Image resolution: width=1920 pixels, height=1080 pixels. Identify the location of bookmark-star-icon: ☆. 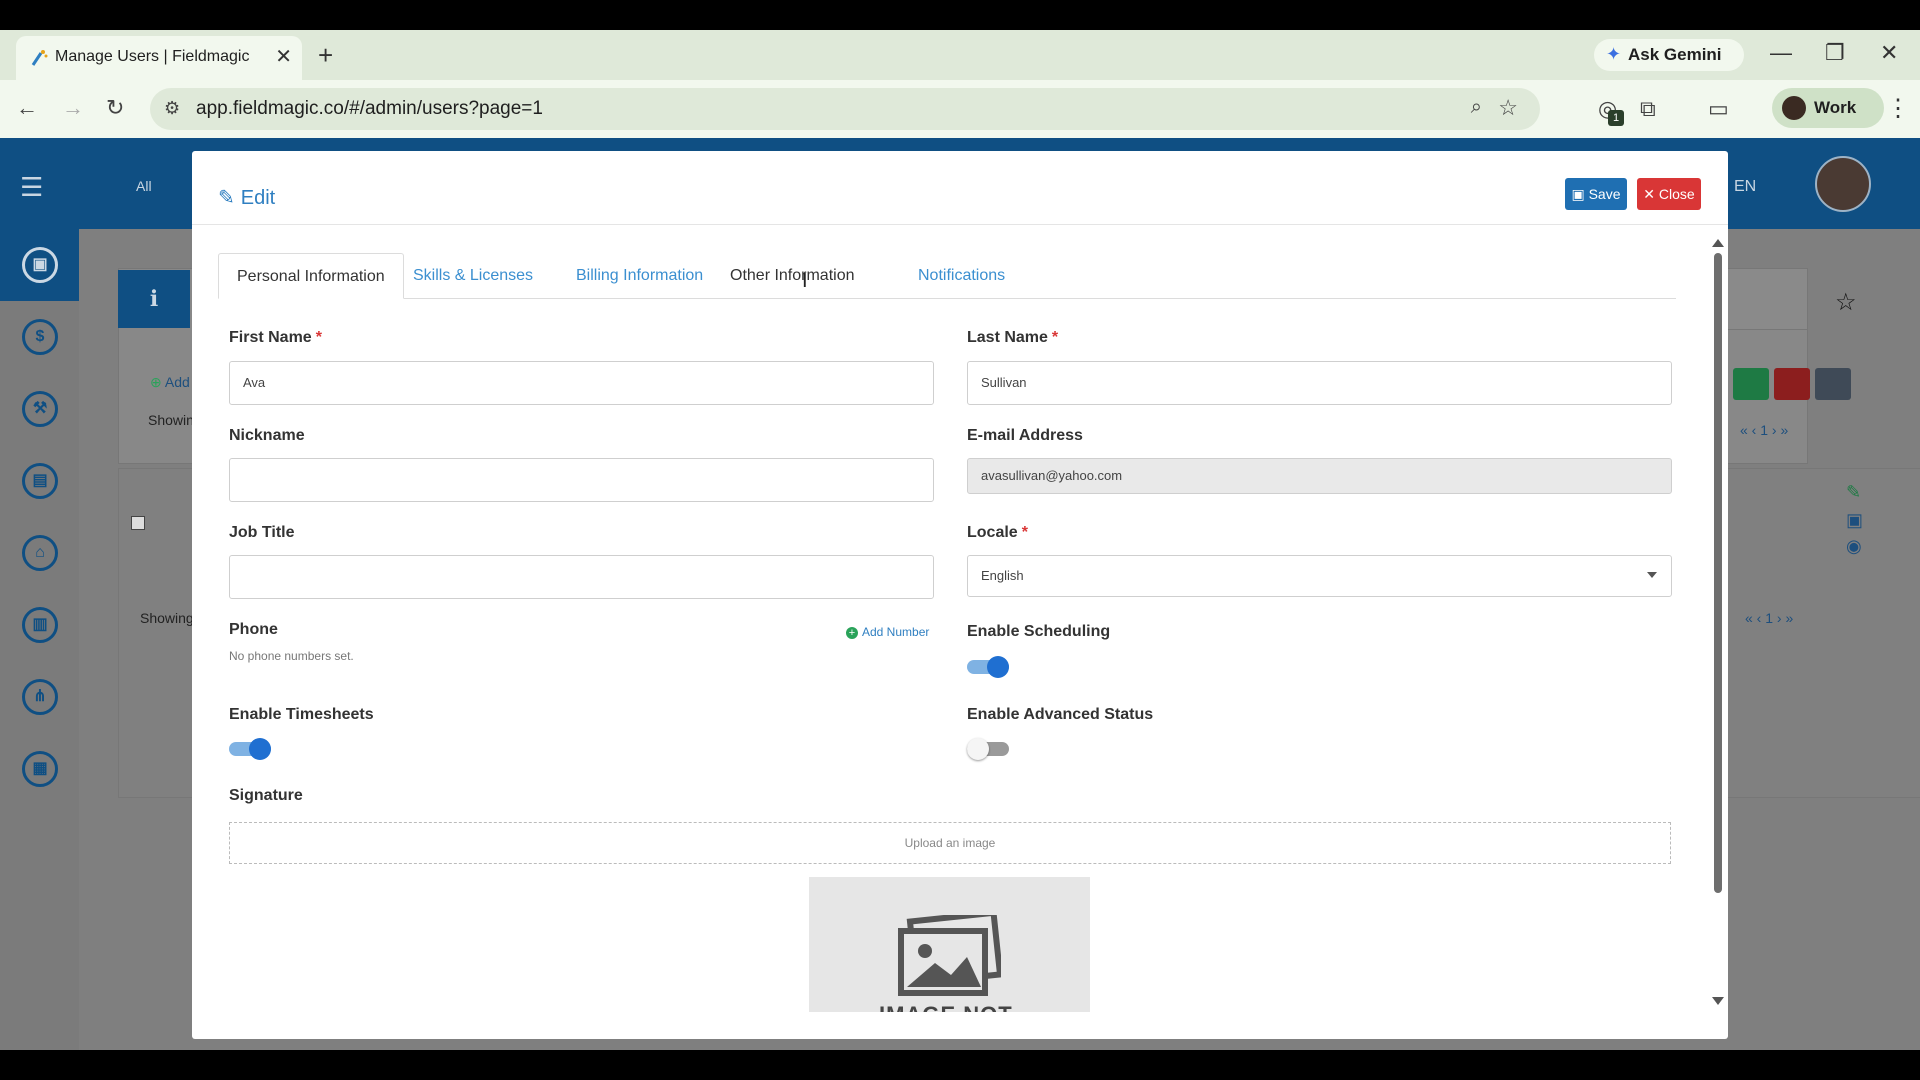
(1508, 108).